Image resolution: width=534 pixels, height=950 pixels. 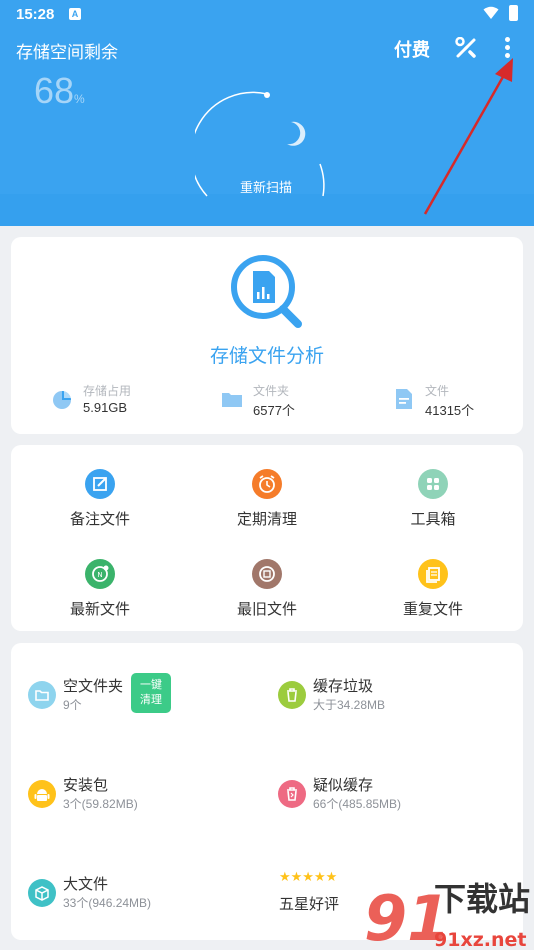 What do you see at coordinates (266, 609) in the screenshot?
I see `tool-label: 最旧文件` at bounding box center [266, 609].